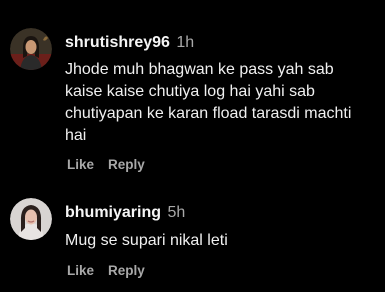 The width and height of the screenshot is (385, 292). What do you see at coordinates (113, 212) in the screenshot?
I see `username: bhumiyaring` at bounding box center [113, 212].